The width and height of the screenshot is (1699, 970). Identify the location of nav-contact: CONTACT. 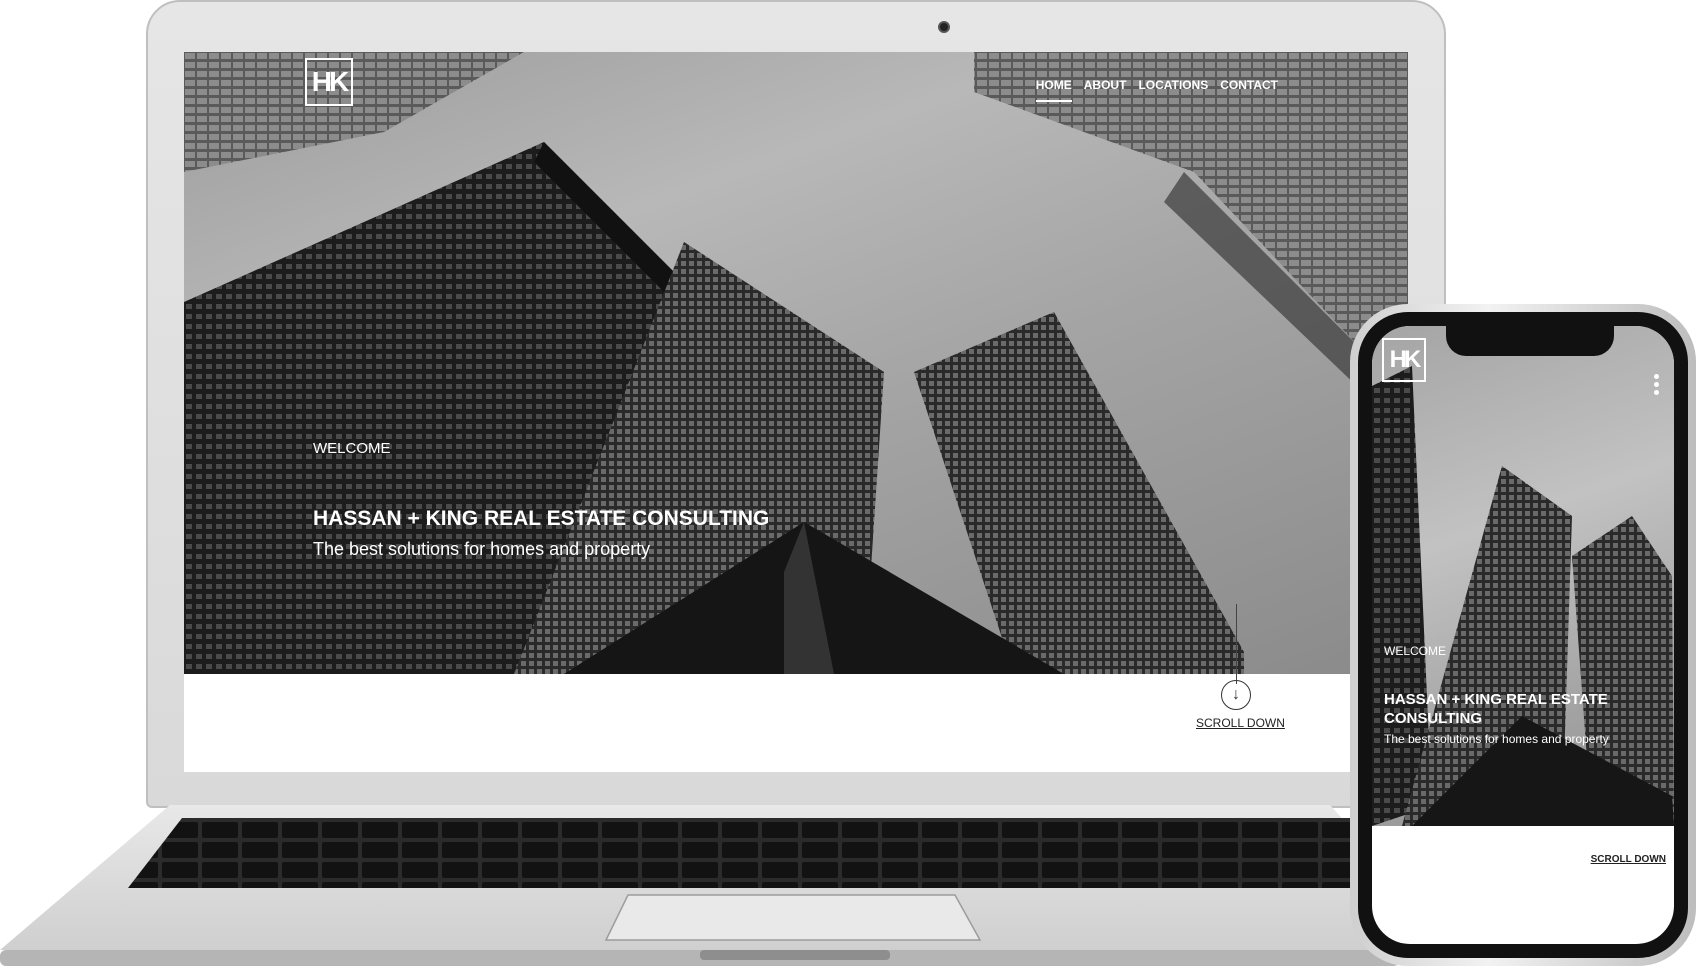
(1249, 90).